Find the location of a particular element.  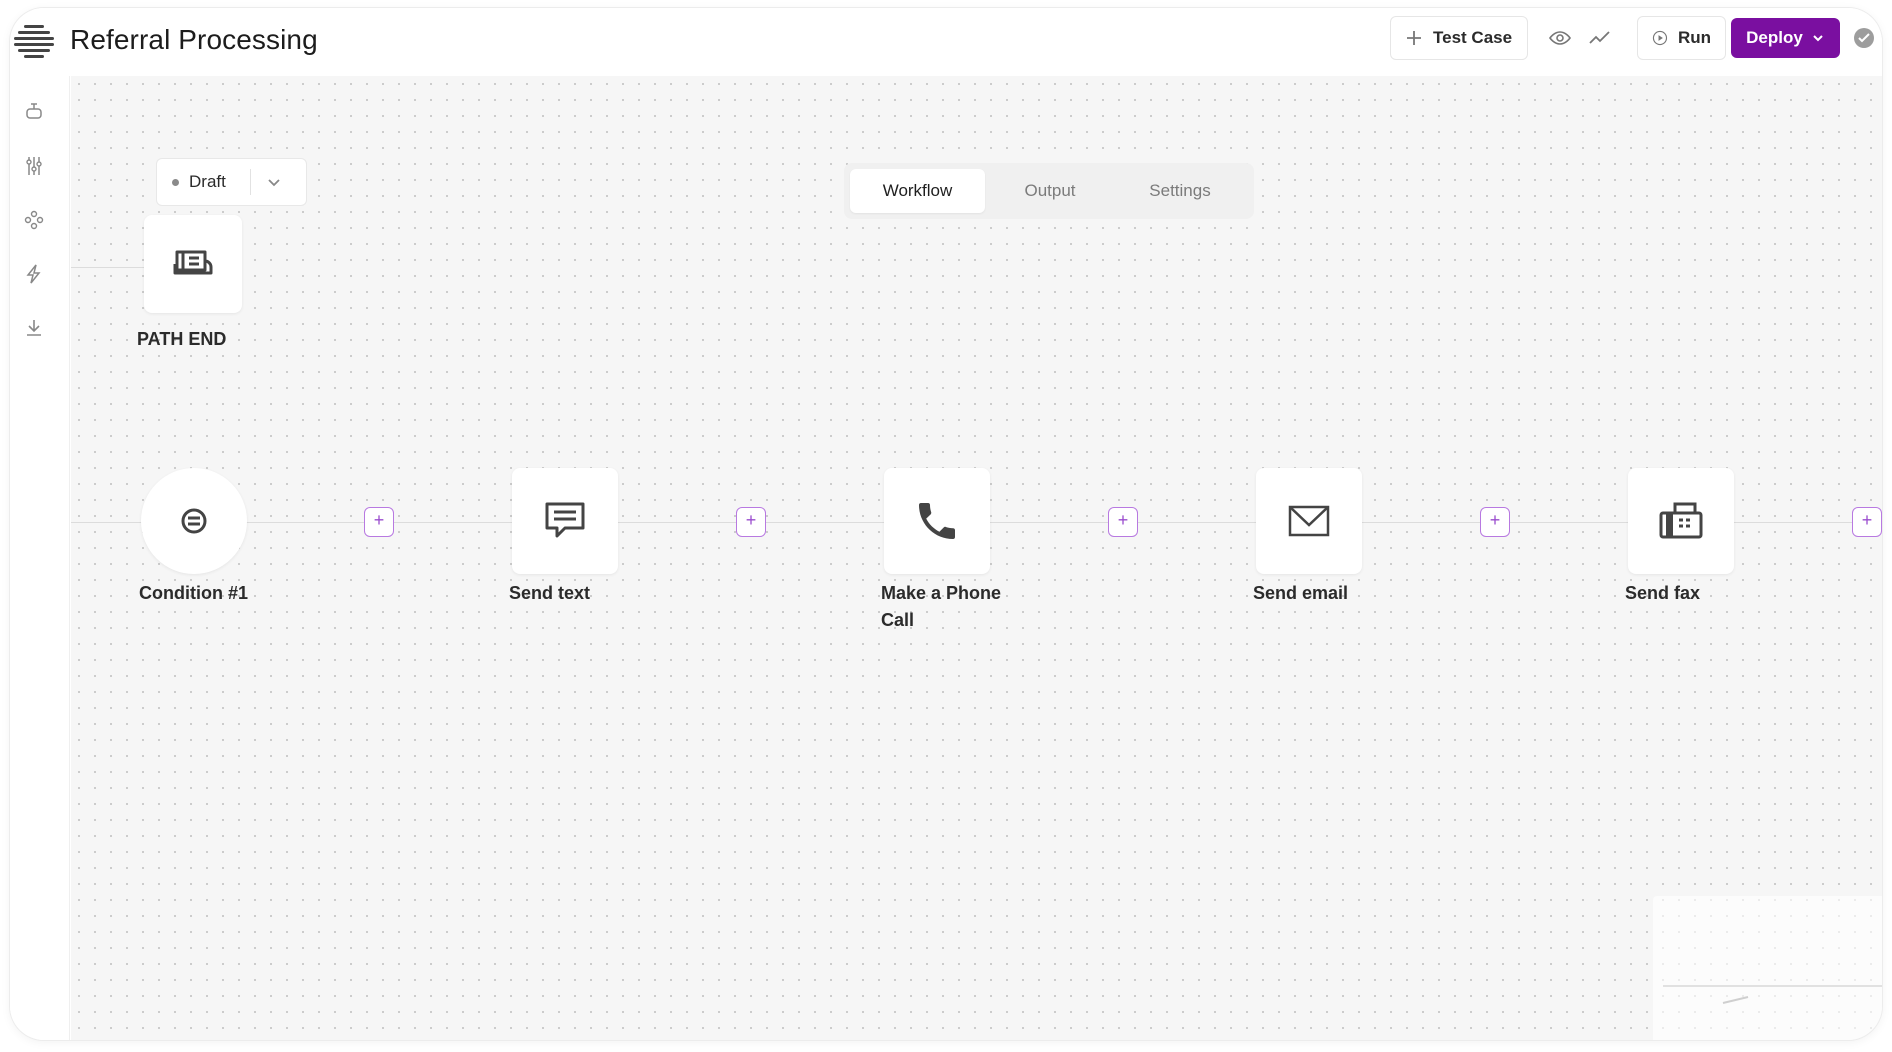

tab-settings: Settings is located at coordinates (1180, 191).